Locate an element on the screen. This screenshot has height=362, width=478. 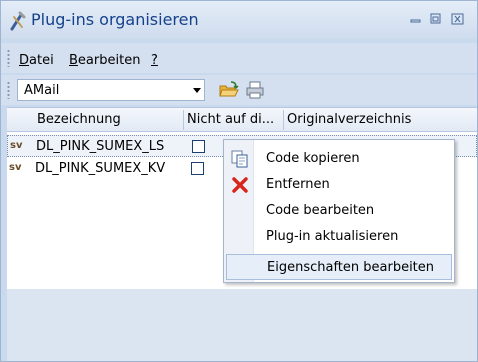
menu-item-code-kopieren: Code kopieren is located at coordinates (339, 159).